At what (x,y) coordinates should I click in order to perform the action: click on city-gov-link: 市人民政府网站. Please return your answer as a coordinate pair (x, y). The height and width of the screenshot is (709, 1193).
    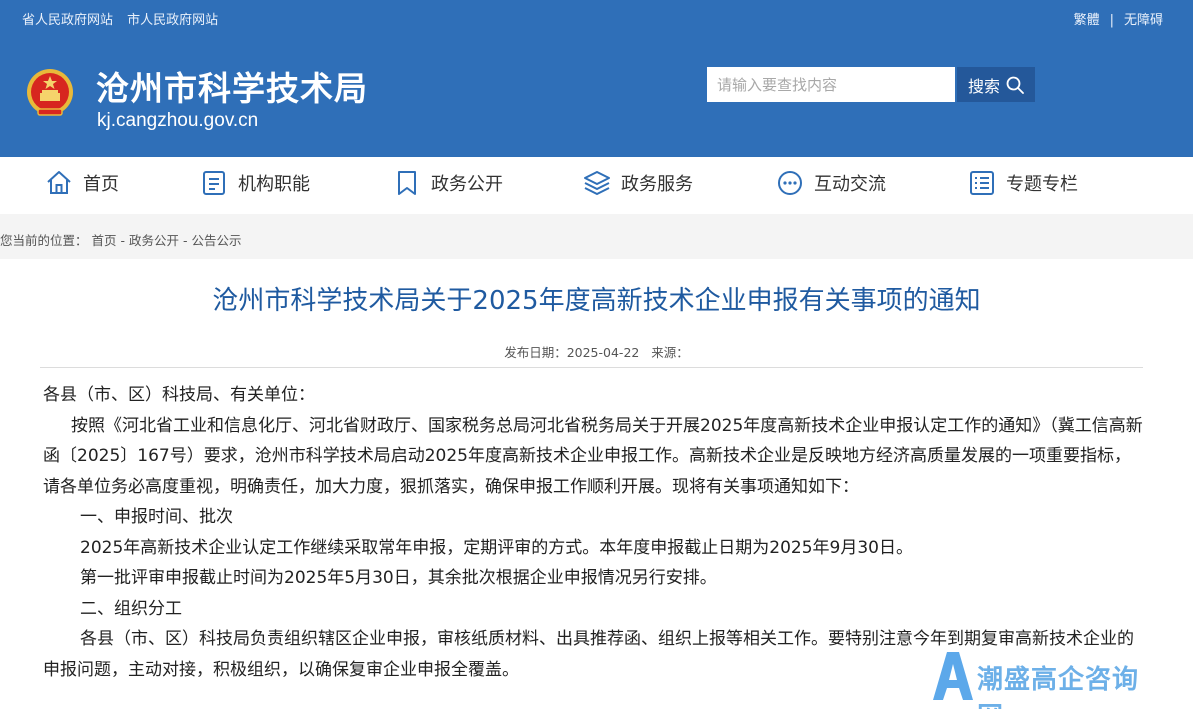
    Looking at the image, I should click on (172, 20).